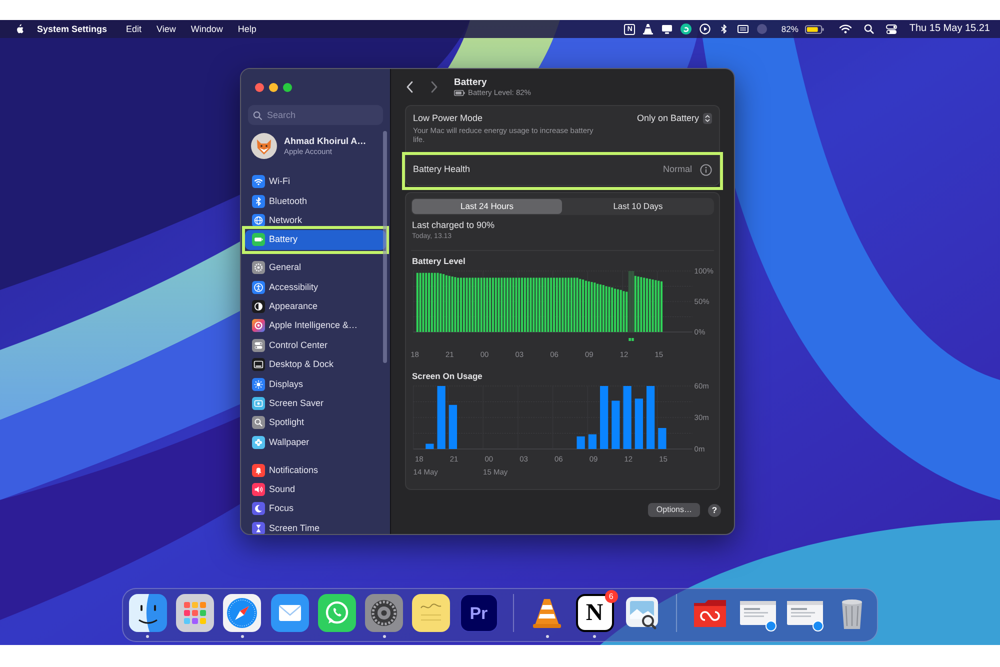  What do you see at coordinates (315, 442) in the screenshot?
I see `sidebar-item: Wallpaper` at bounding box center [315, 442].